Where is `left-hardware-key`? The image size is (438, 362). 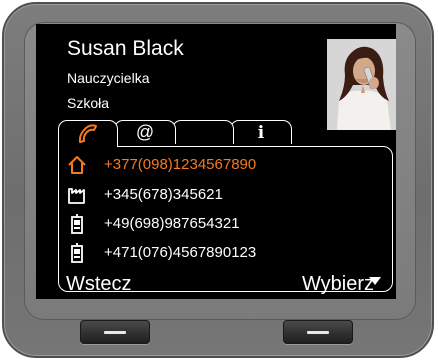
left-hardware-key is located at coordinates (115, 332).